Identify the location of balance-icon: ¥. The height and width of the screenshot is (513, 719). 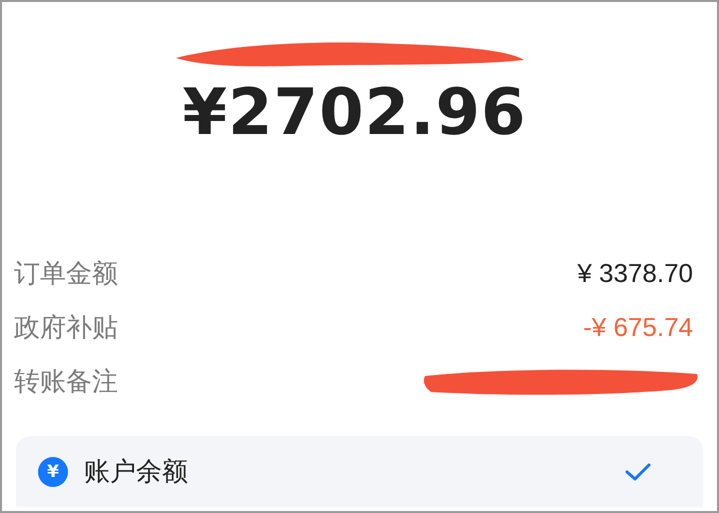
(53, 471).